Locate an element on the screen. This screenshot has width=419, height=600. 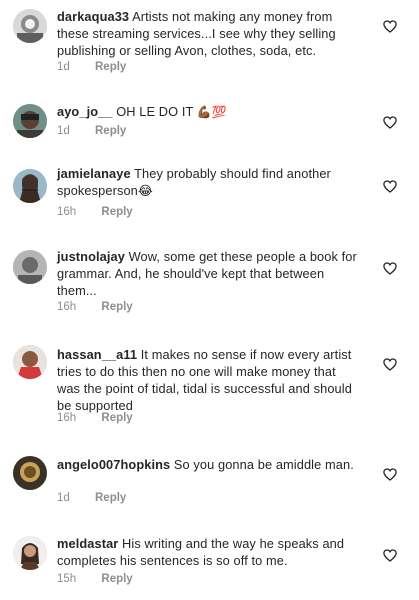
comment-username: angelo007hopkins is located at coordinates (113, 464).